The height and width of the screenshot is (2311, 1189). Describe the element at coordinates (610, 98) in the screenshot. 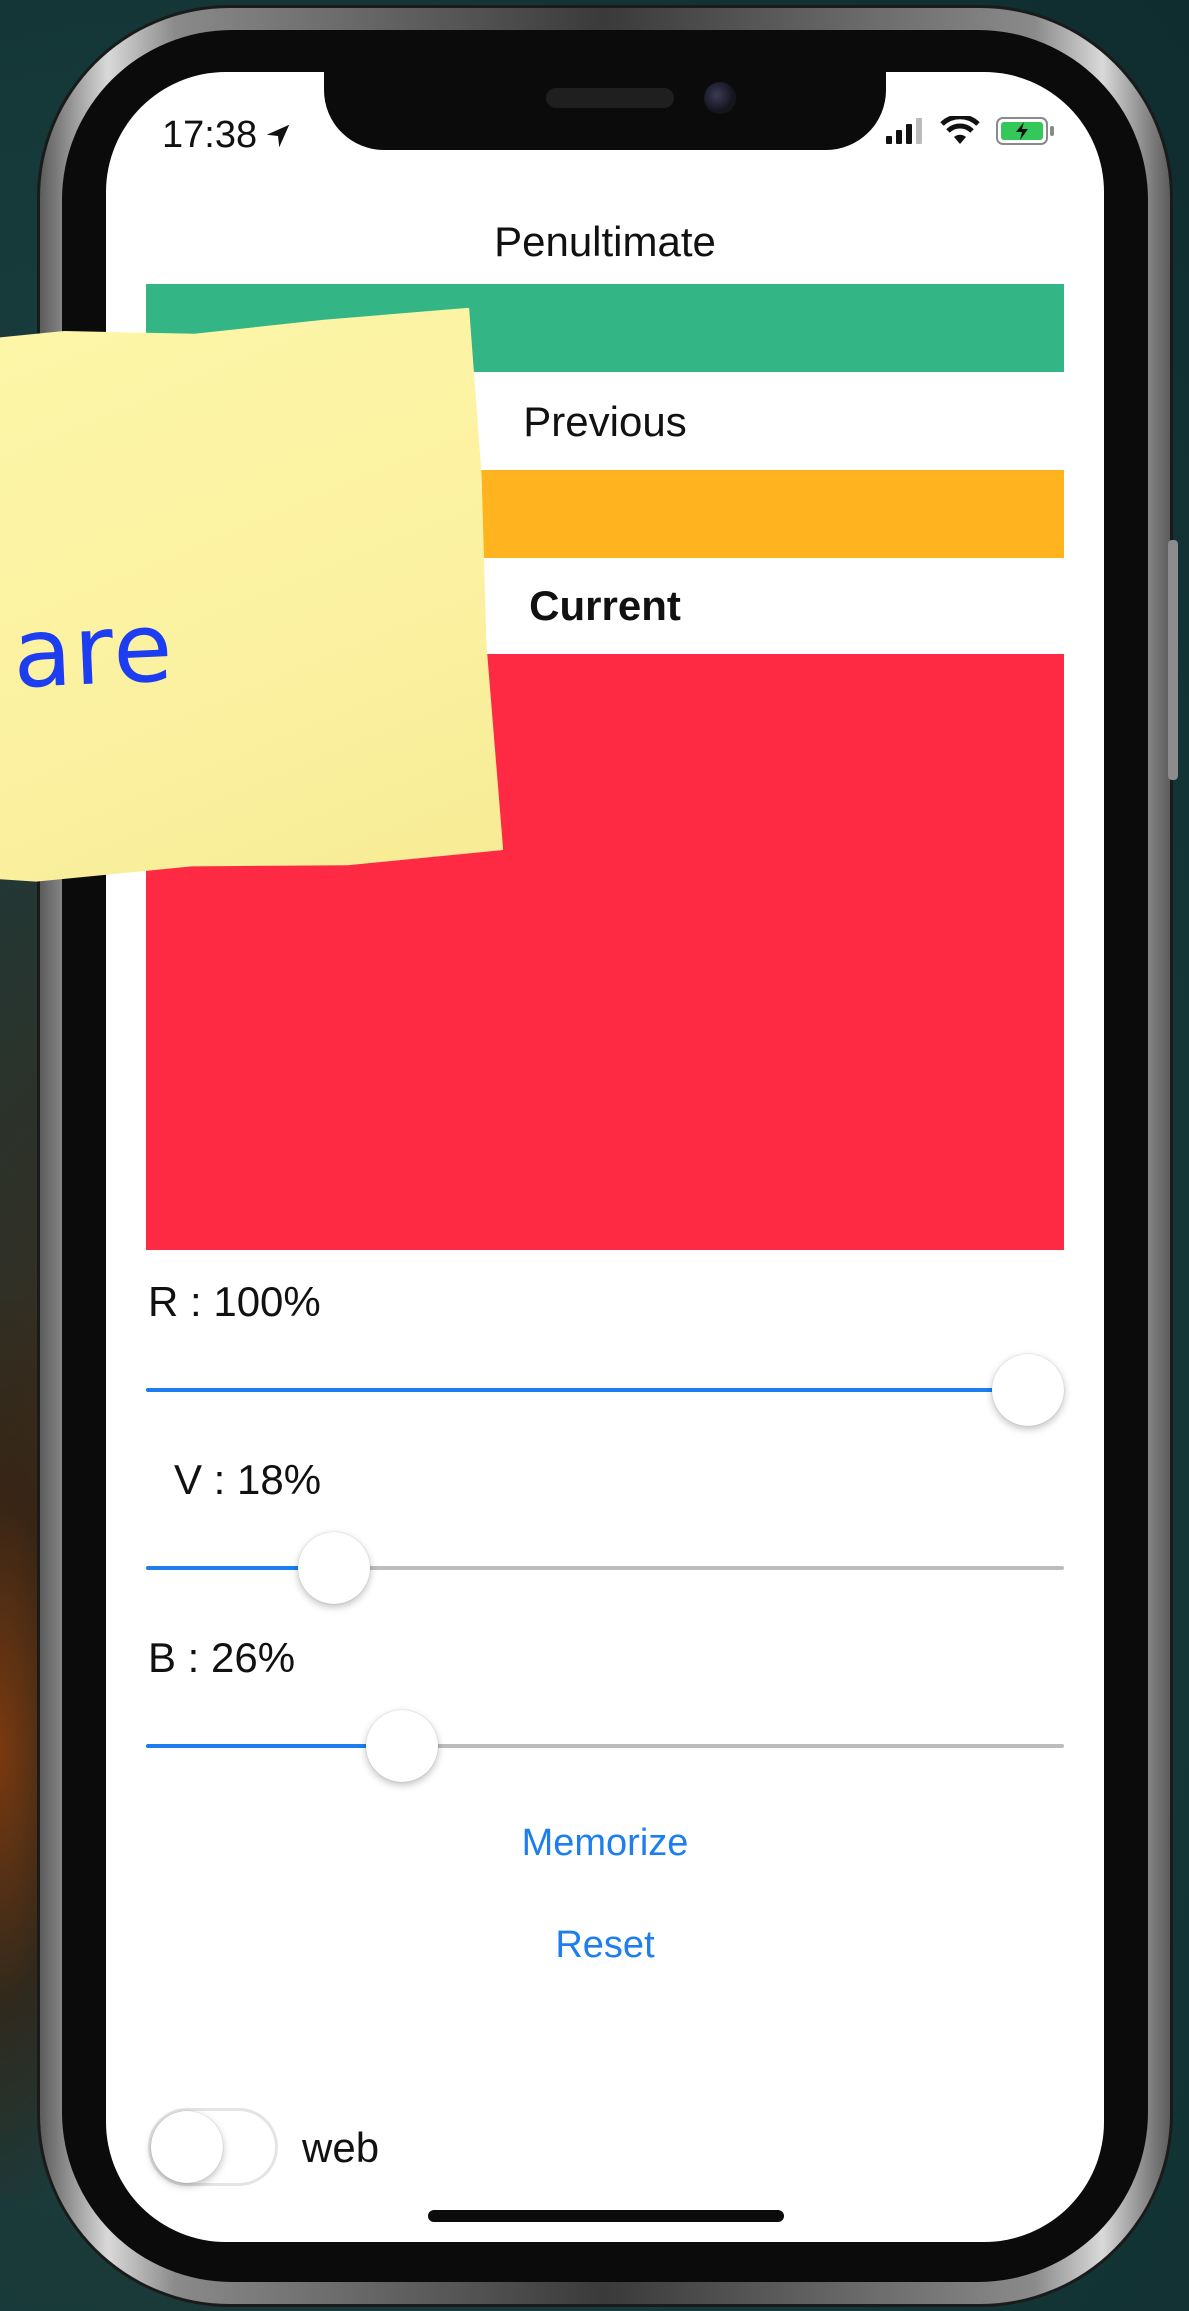

I see `speaker` at that location.